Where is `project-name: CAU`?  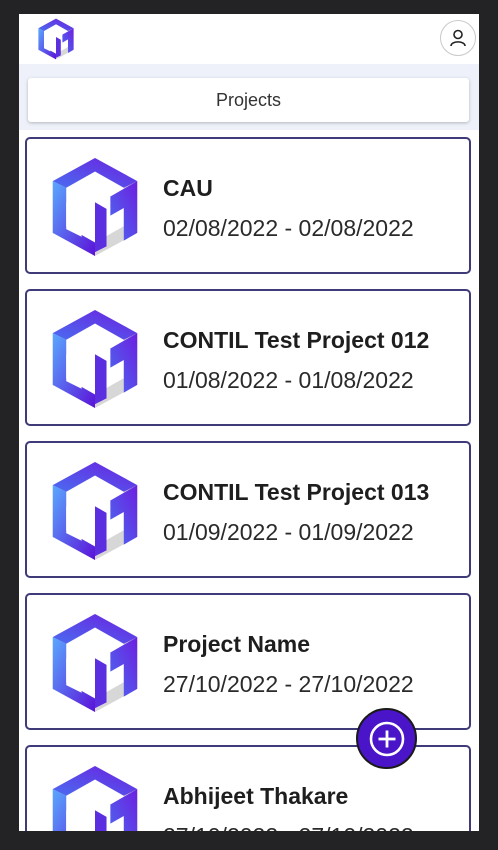
project-name: CAU is located at coordinates (188, 188).